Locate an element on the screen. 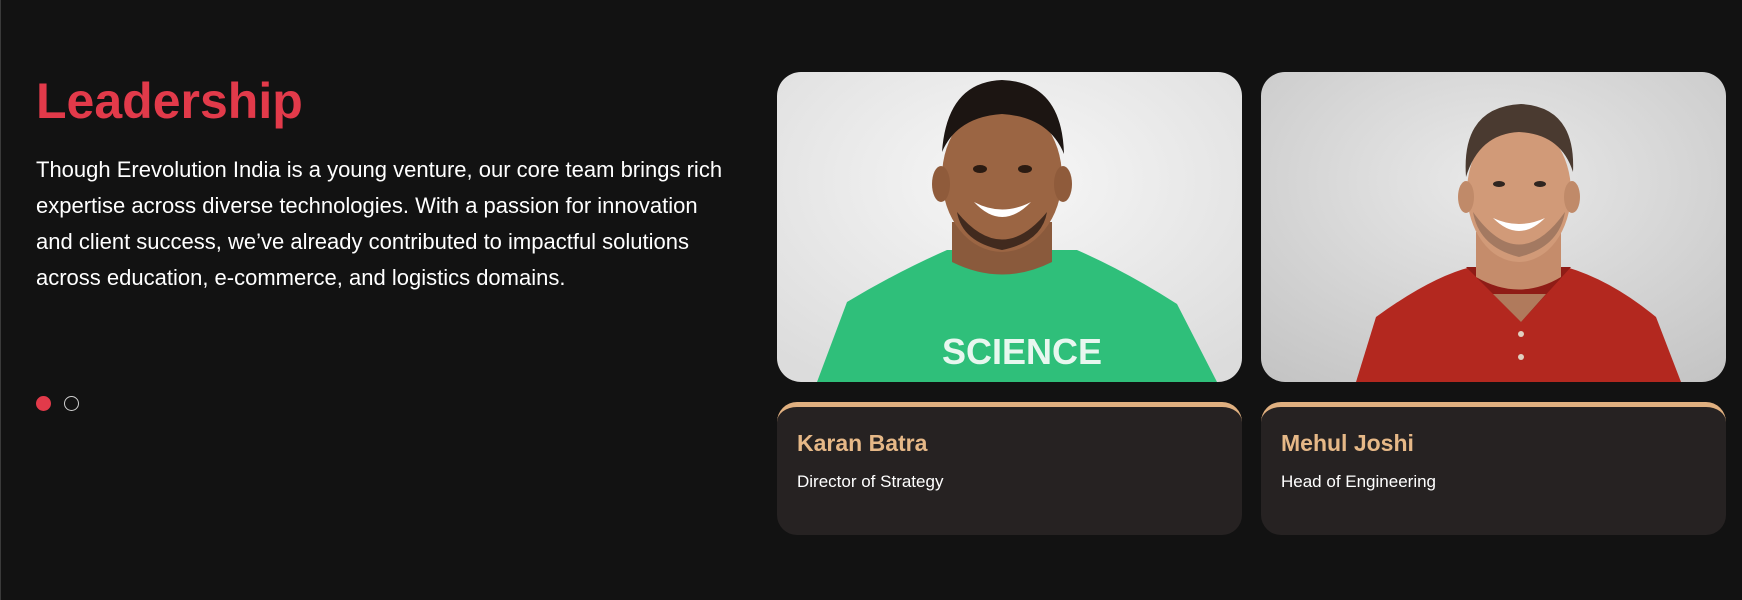 The width and height of the screenshot is (1742, 600). member-role: Director of Strategy is located at coordinates (870, 481).